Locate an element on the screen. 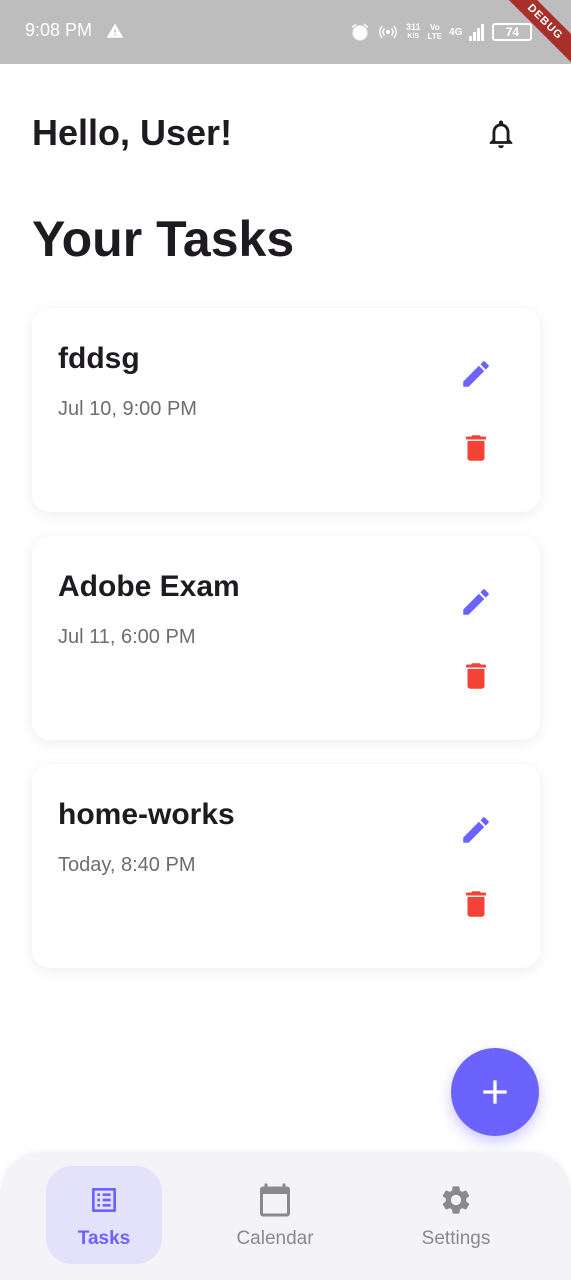 Image resolution: width=571 pixels, height=1280 pixels. nav-item-calendar: Calendar is located at coordinates (275, 1215).